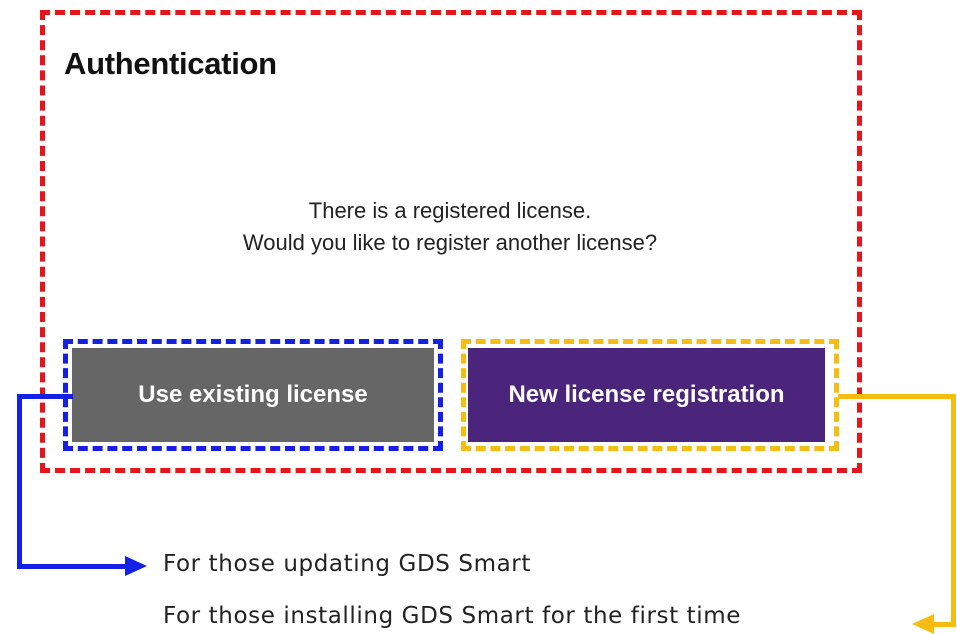 This screenshot has height=634, width=957. Describe the element at coordinates (253, 395) in the screenshot. I see `use-existing-license-button: Use existing license` at that location.